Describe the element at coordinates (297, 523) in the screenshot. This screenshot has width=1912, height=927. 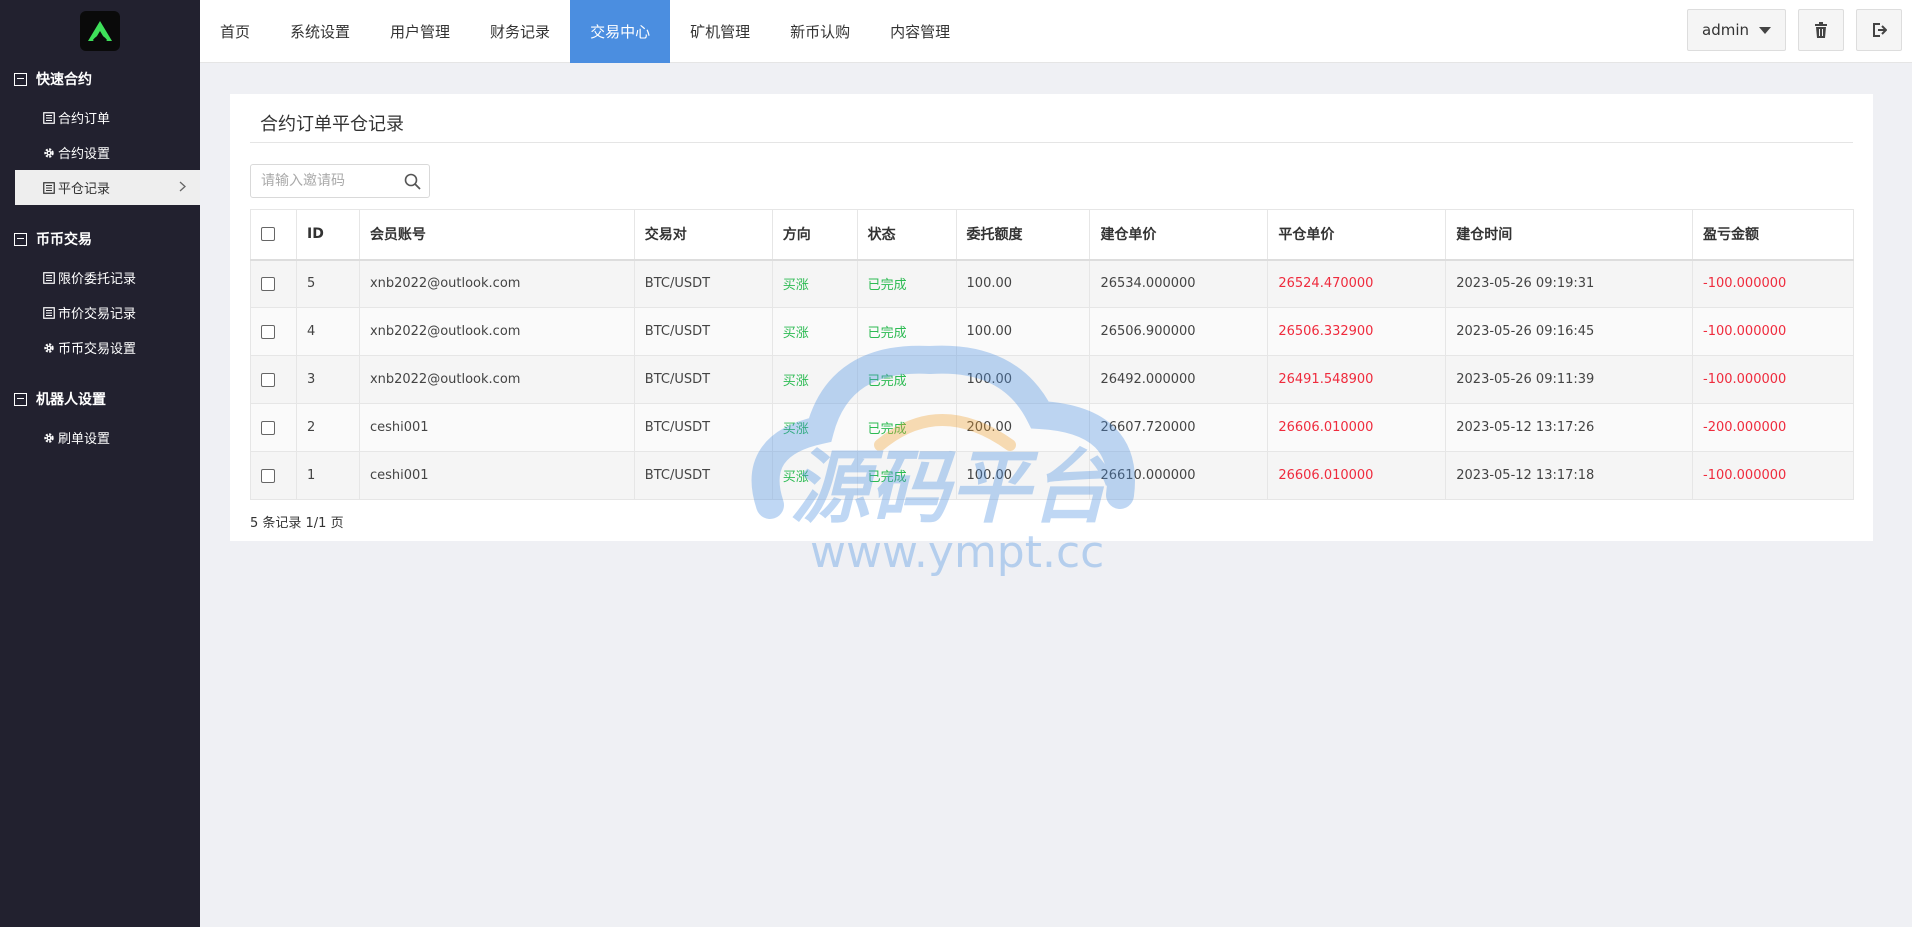
I see `pagination-info: 5 条记录 1/1 页` at that location.